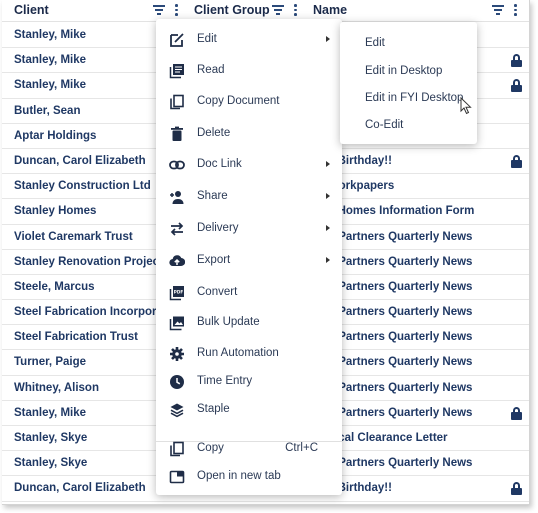  I want to click on layers-icon, so click(177, 410).